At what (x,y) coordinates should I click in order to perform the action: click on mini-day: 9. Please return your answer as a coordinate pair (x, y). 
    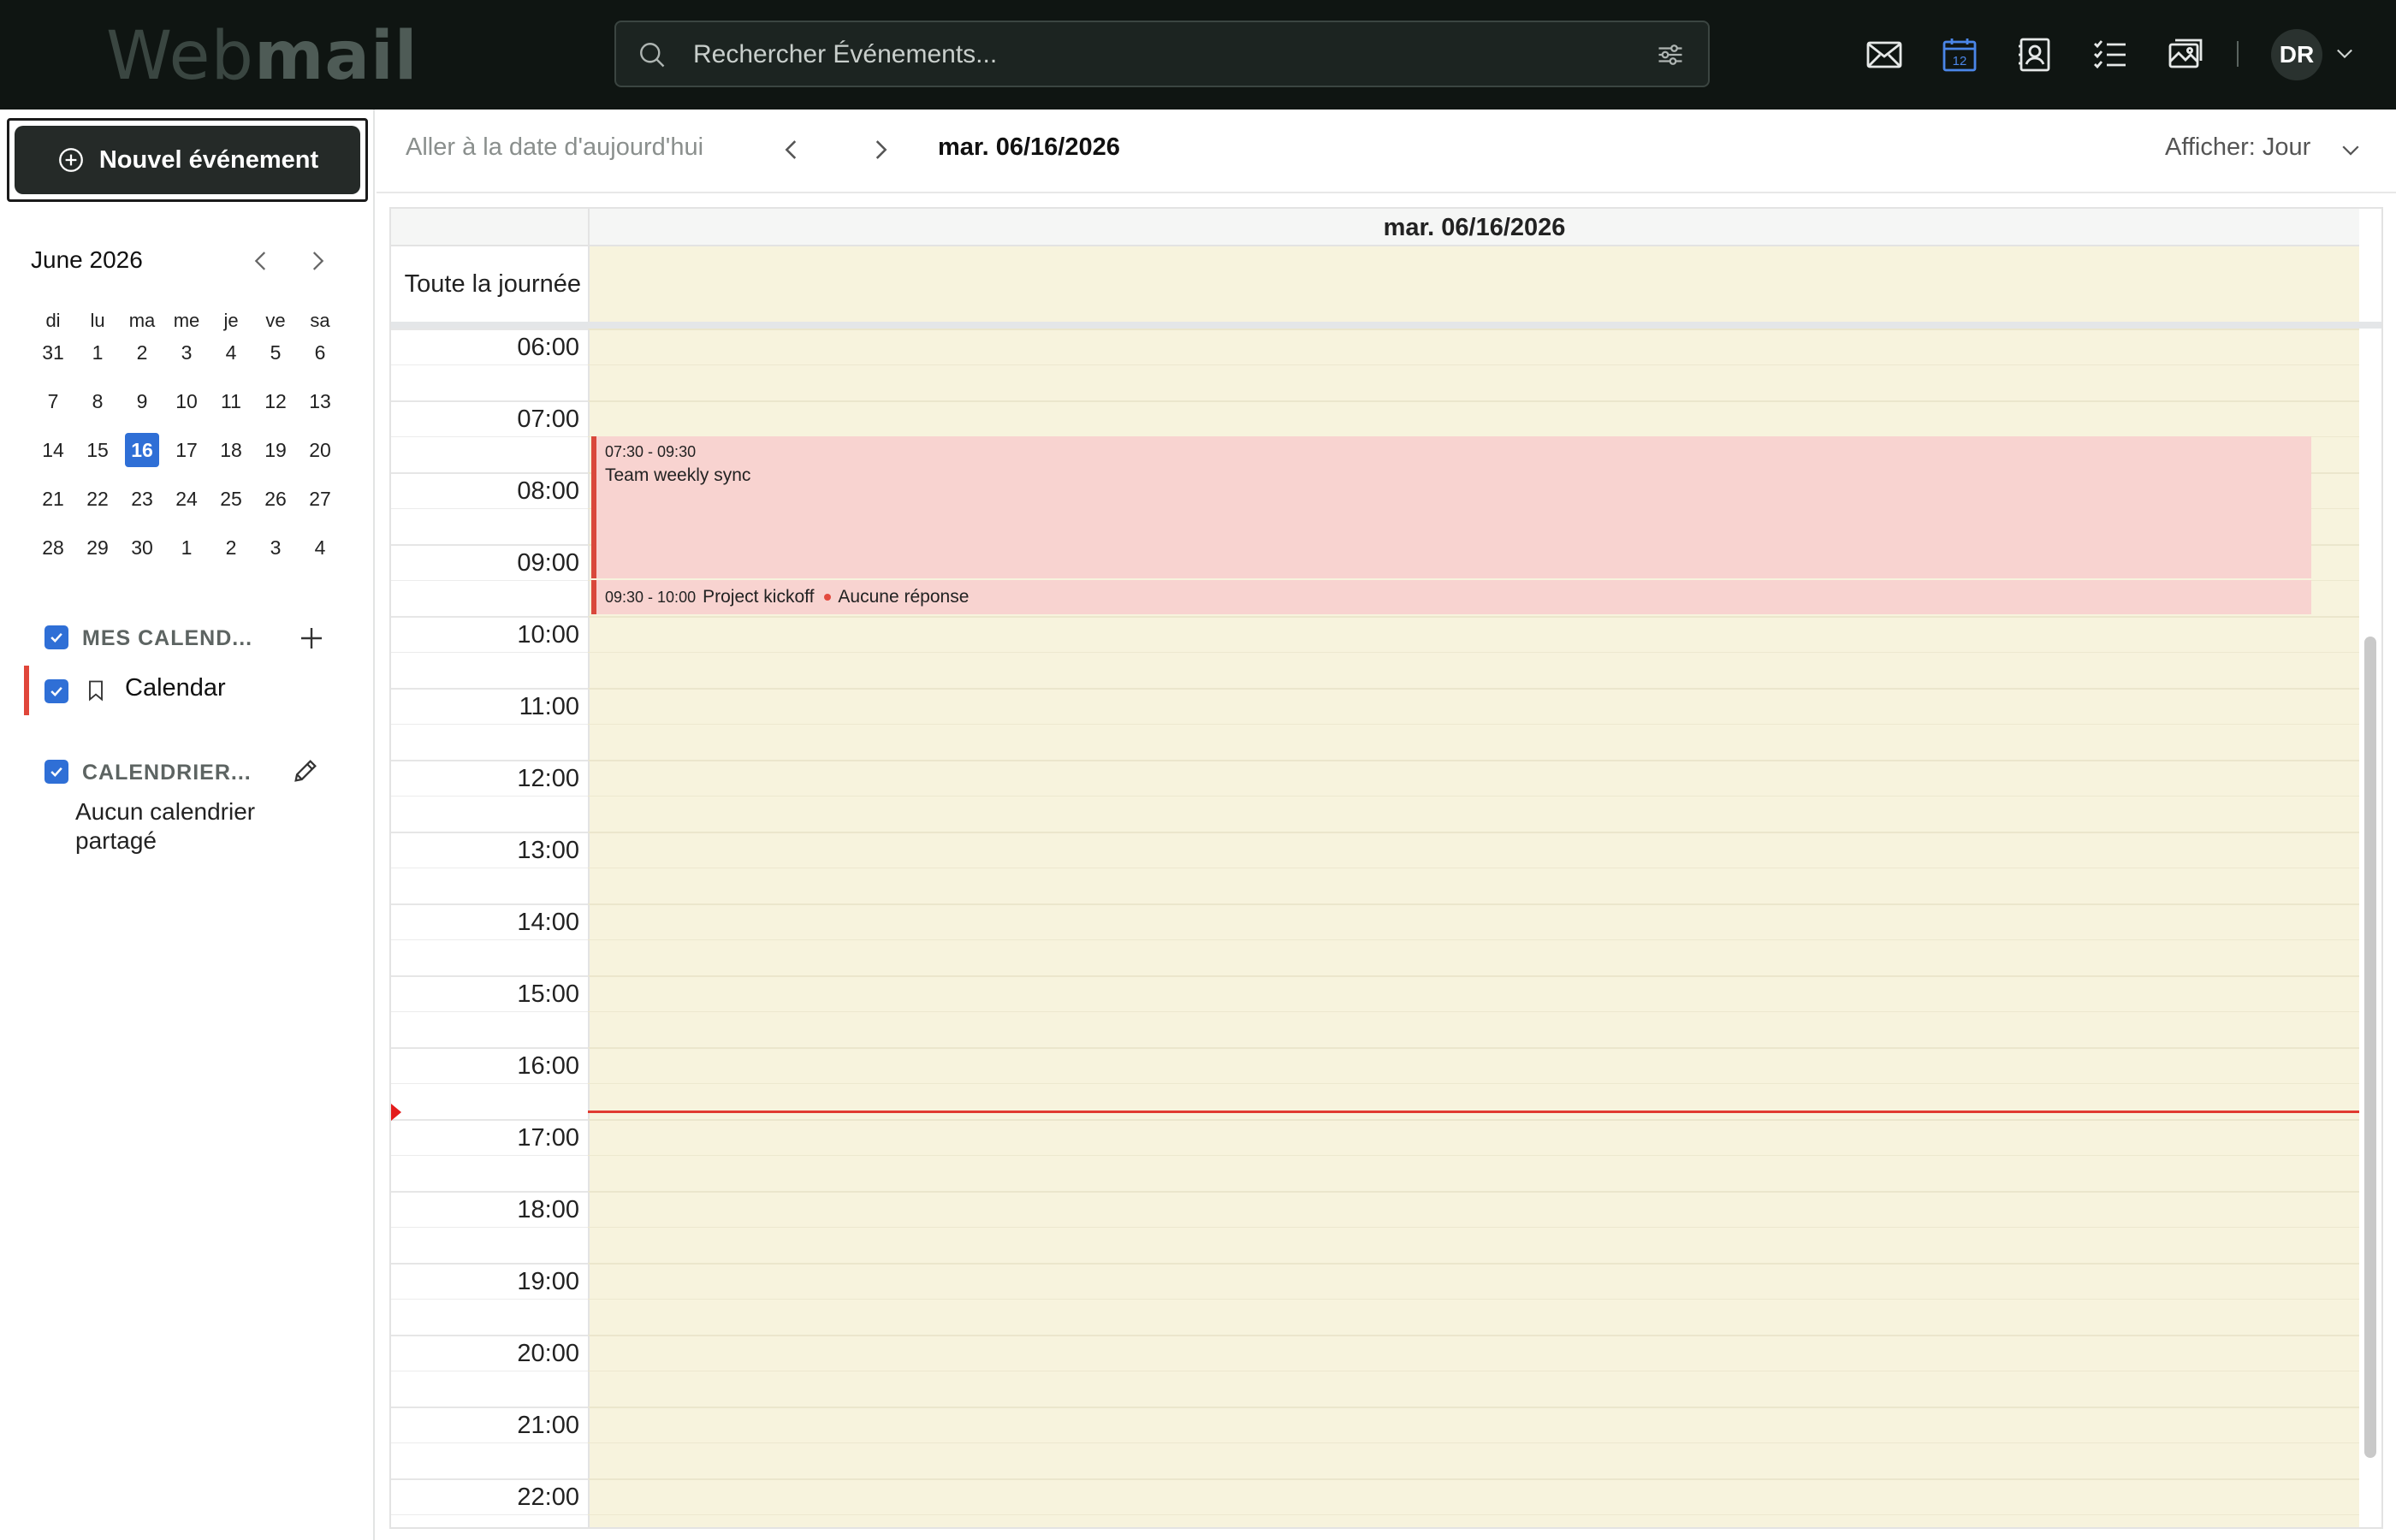
    Looking at the image, I should click on (142, 401).